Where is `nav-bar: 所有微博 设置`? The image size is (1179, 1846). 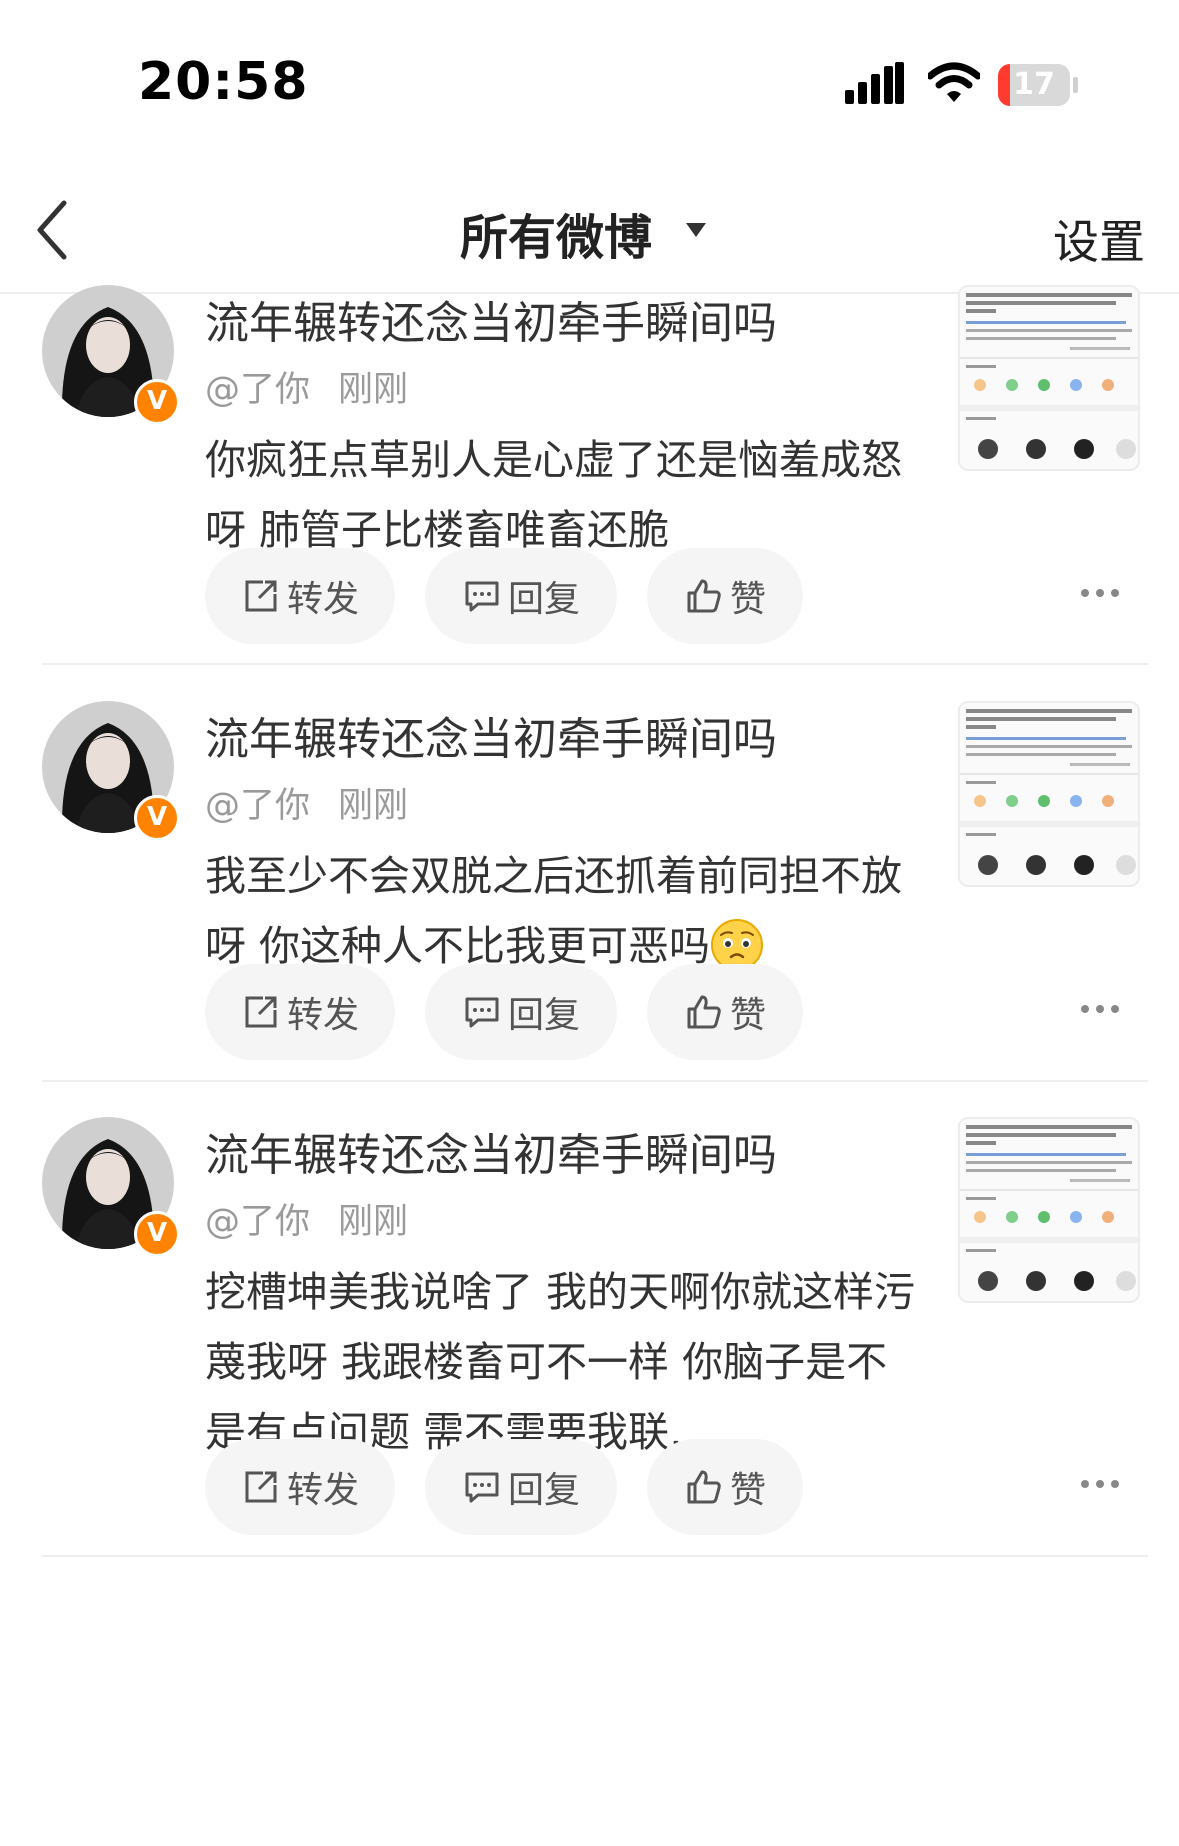
nav-bar: 所有微博 设置 is located at coordinates (589, 232).